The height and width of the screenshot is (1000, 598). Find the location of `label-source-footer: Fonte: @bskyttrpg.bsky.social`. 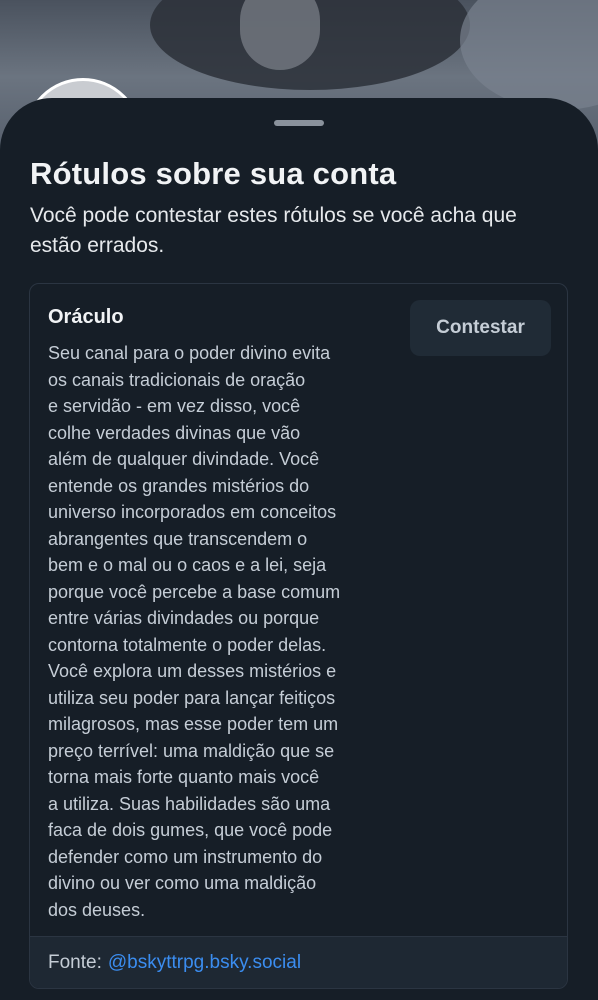

label-source-footer: Fonte: @bskyttrpg.bsky.social is located at coordinates (298, 962).